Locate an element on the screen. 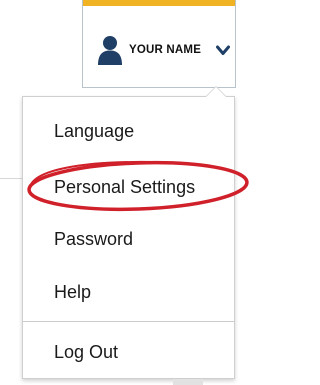  user-menu-button: YOUR NAME is located at coordinates (159, 44).